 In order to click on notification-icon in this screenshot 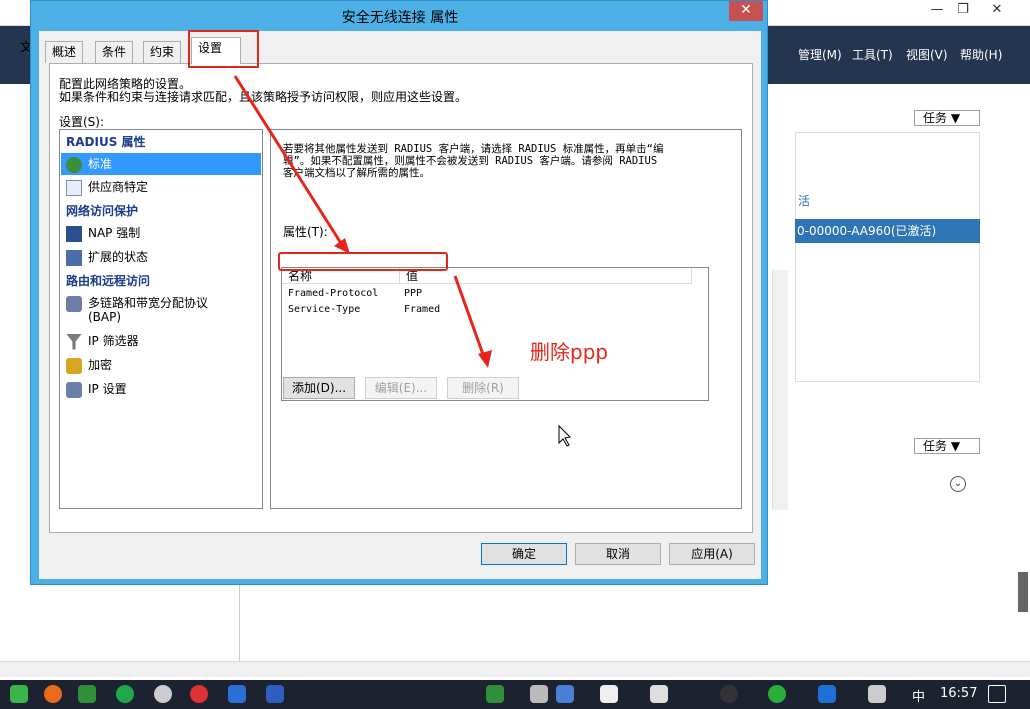, I will do `click(997, 694)`.